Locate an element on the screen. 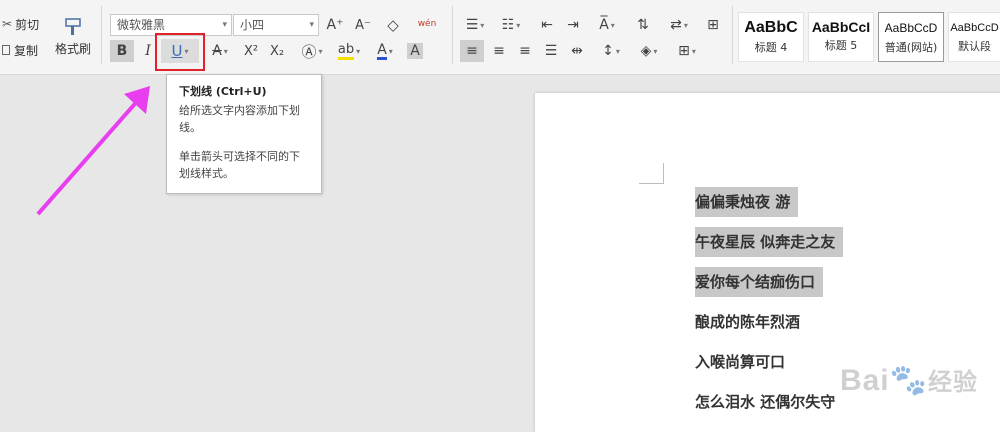 The height and width of the screenshot is (432, 1000). style-heading-4: AaBbC 标题 4 is located at coordinates (771, 37).